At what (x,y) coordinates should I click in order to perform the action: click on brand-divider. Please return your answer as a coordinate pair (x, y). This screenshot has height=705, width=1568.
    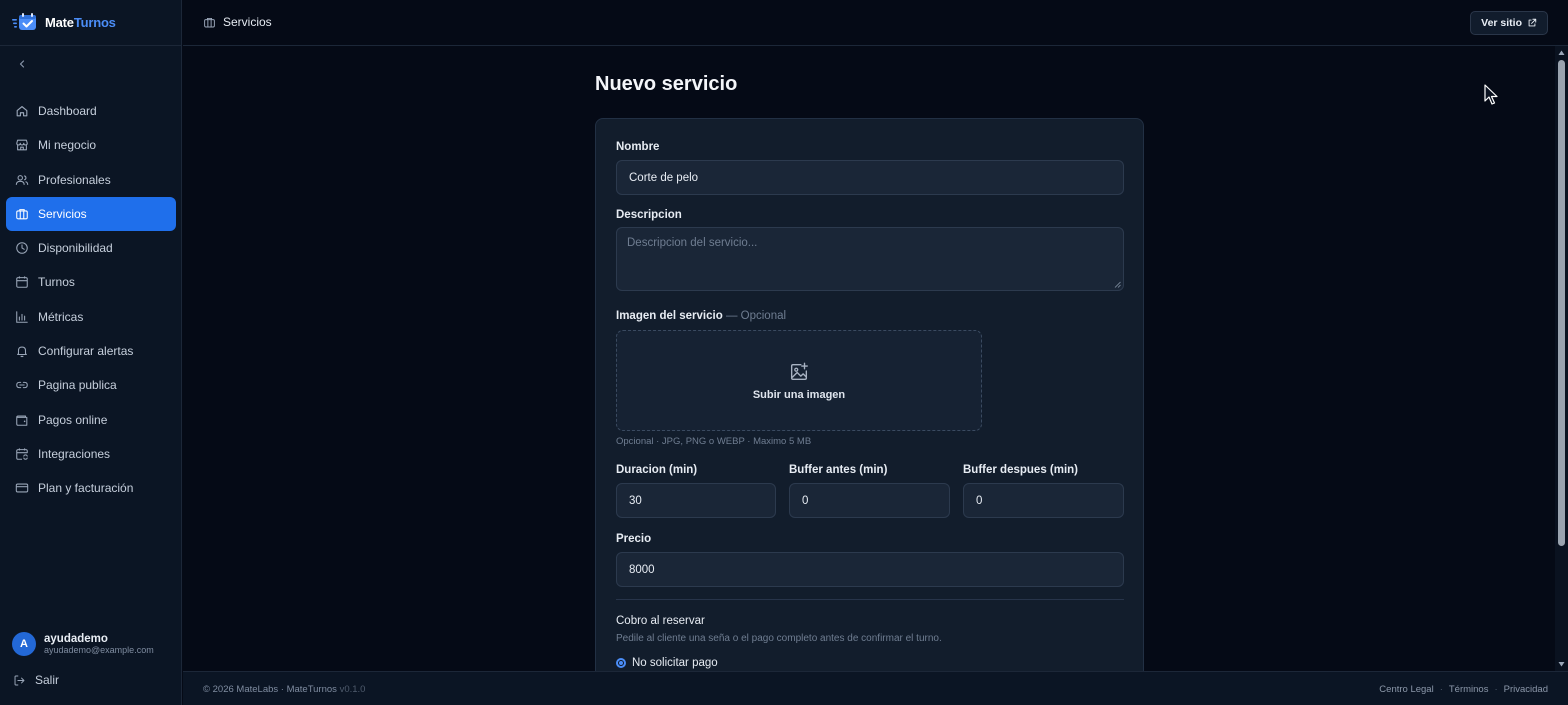
    Looking at the image, I should click on (91, 45).